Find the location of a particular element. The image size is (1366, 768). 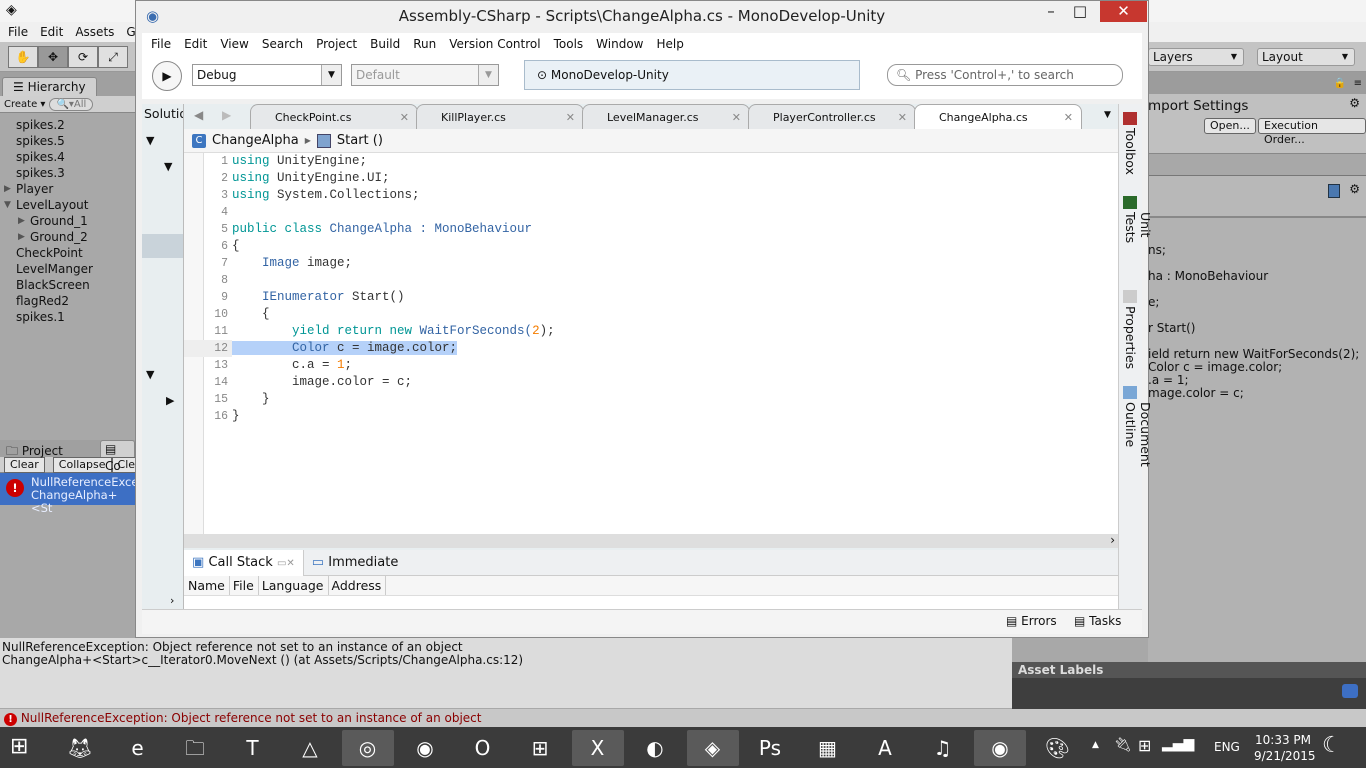

solution-hscroll-arrow: › is located at coordinates (172, 600).